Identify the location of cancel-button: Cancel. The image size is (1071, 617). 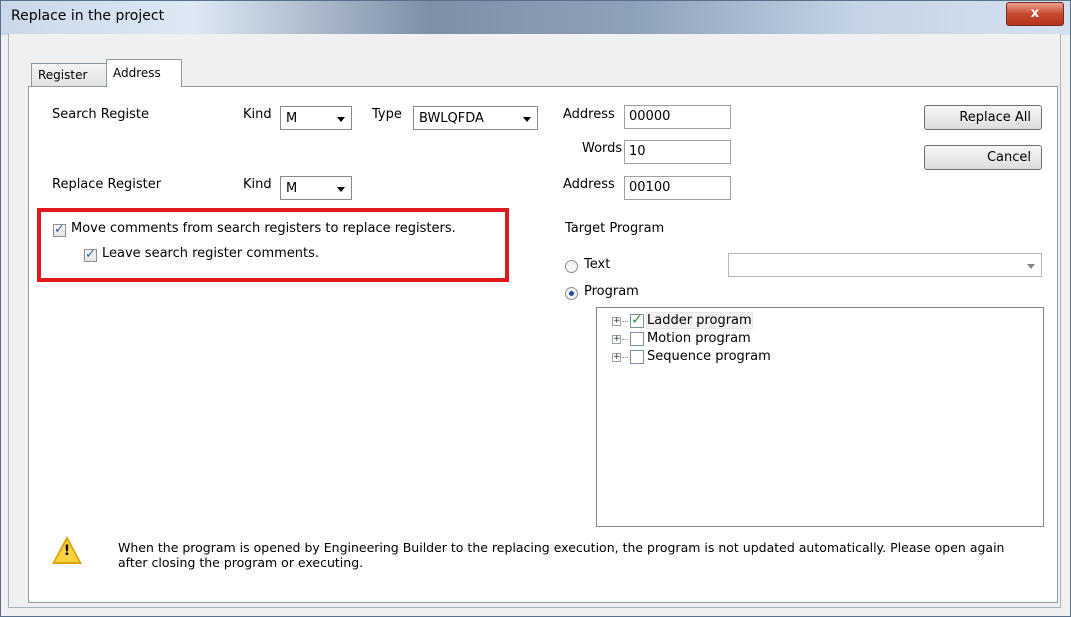
(983, 157).